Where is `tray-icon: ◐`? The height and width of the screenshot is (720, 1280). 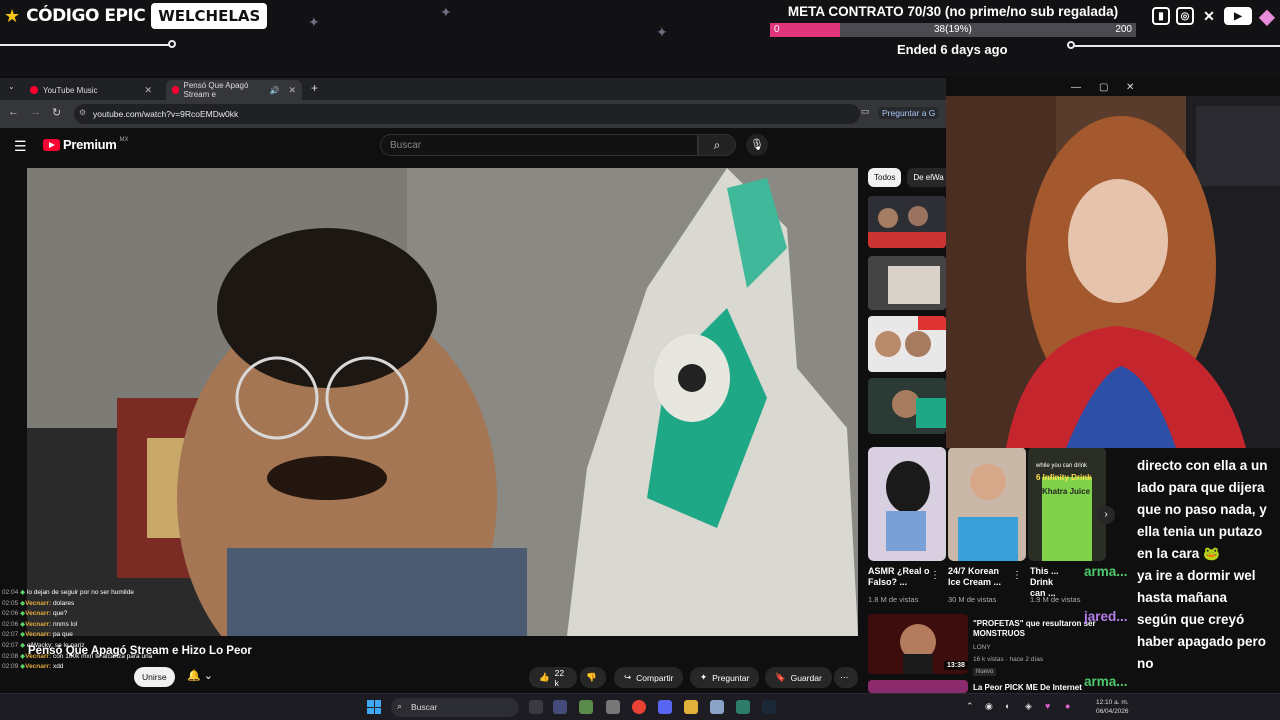
tray-icon: ◐ is located at coordinates (1007, 706).